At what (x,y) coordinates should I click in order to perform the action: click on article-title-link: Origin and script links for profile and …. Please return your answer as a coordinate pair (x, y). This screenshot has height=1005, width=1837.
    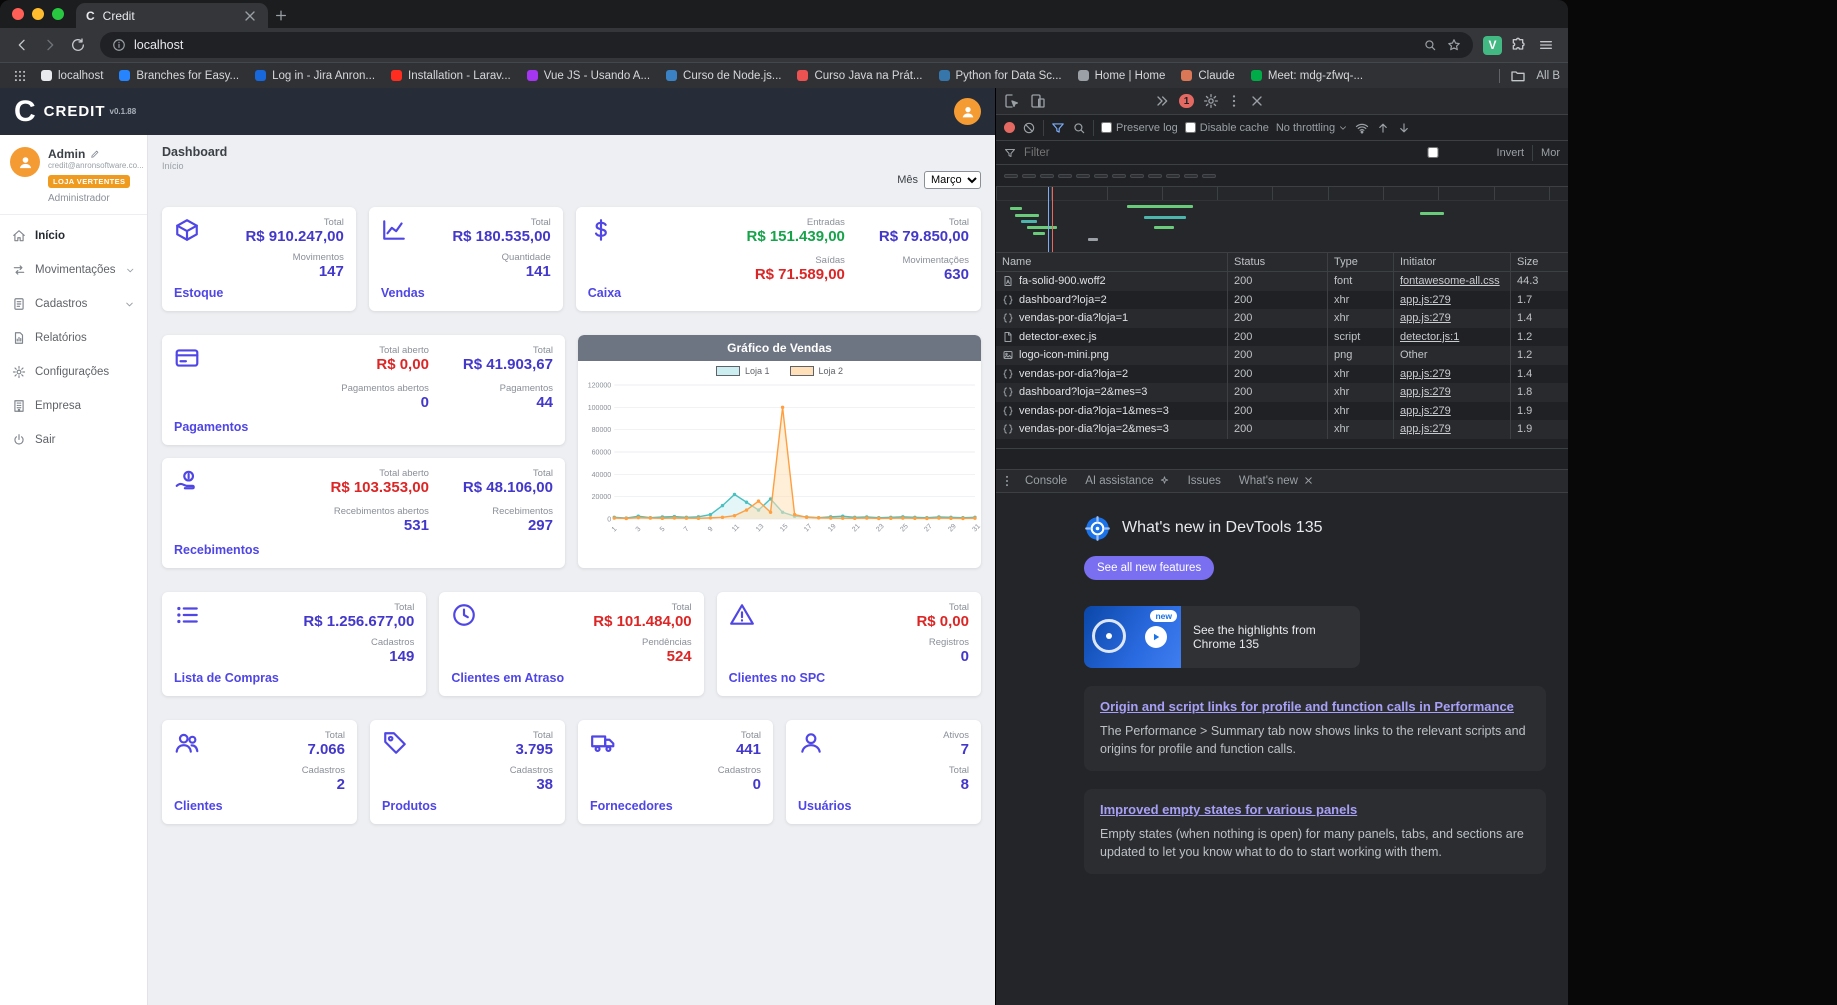
    Looking at the image, I should click on (1315, 706).